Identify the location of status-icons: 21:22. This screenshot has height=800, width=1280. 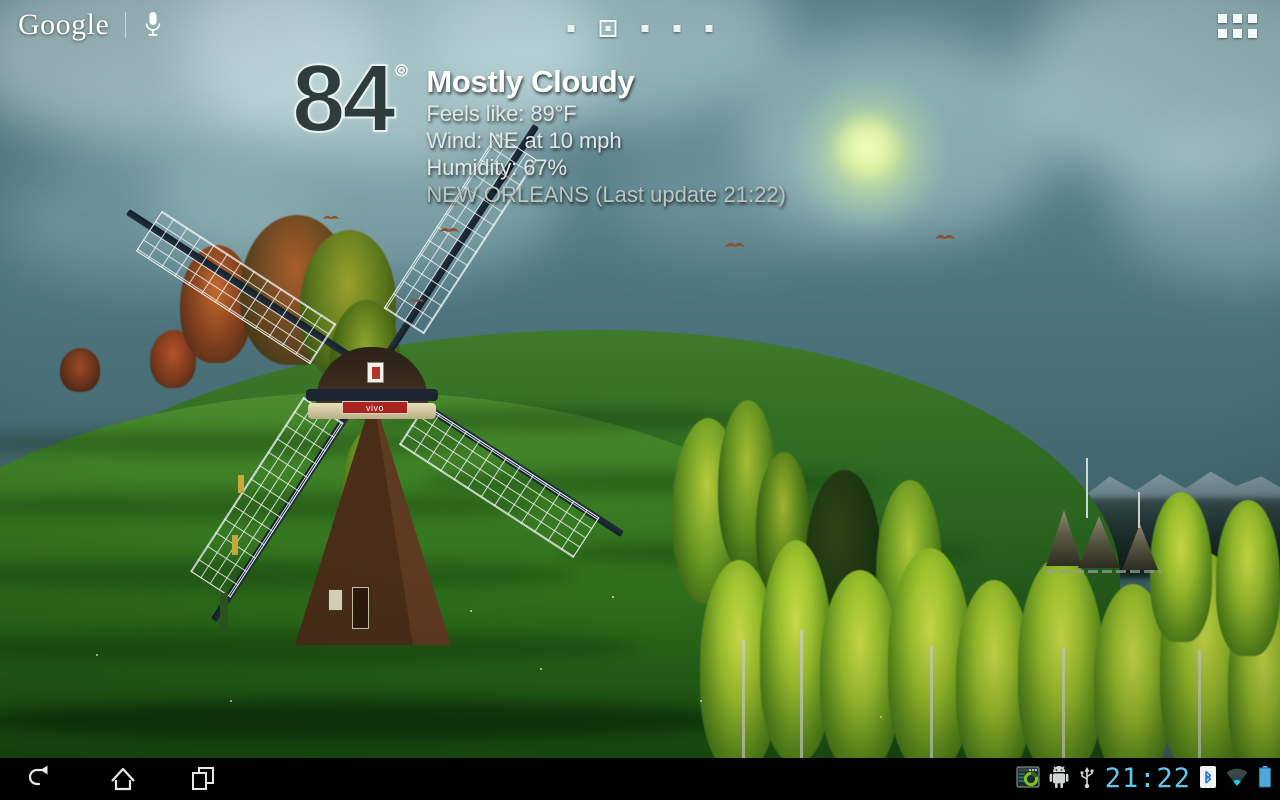
(1144, 779).